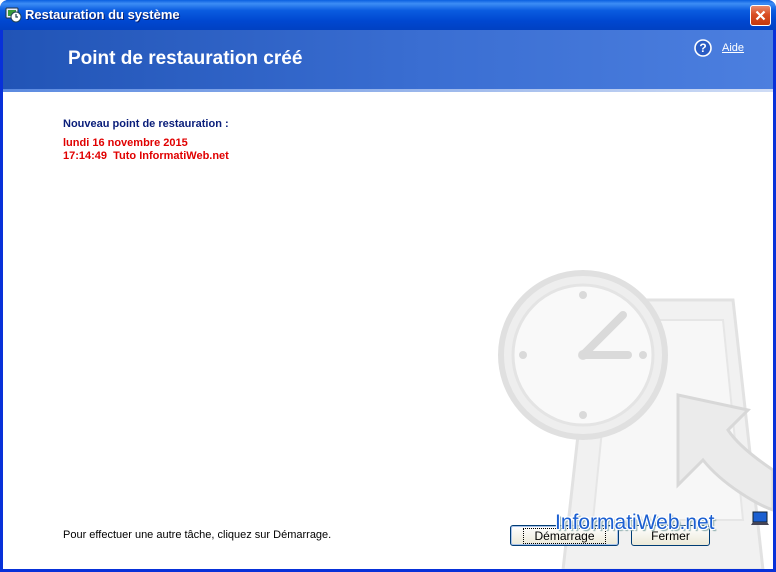  What do you see at coordinates (388, 15) in the screenshot?
I see `title-bar: Restauration du système` at bounding box center [388, 15].